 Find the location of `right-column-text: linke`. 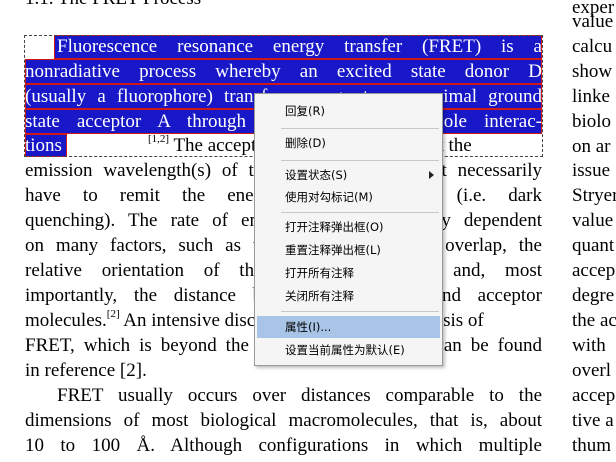

right-column-text: linke is located at coordinates (591, 96).